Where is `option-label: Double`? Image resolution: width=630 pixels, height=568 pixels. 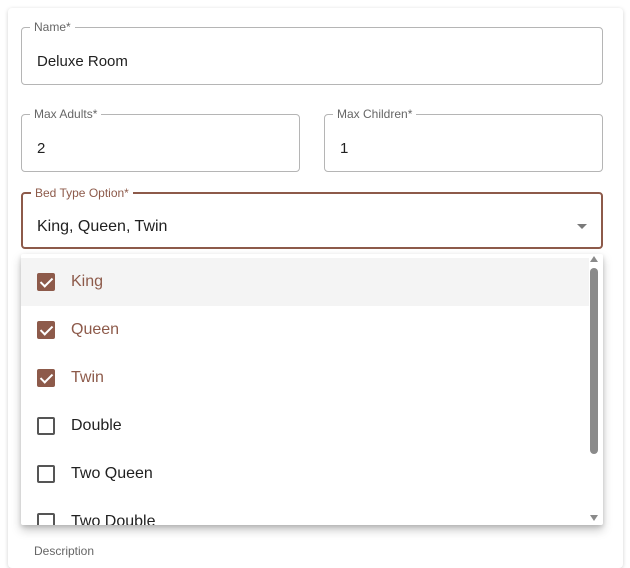
option-label: Double is located at coordinates (96, 425).